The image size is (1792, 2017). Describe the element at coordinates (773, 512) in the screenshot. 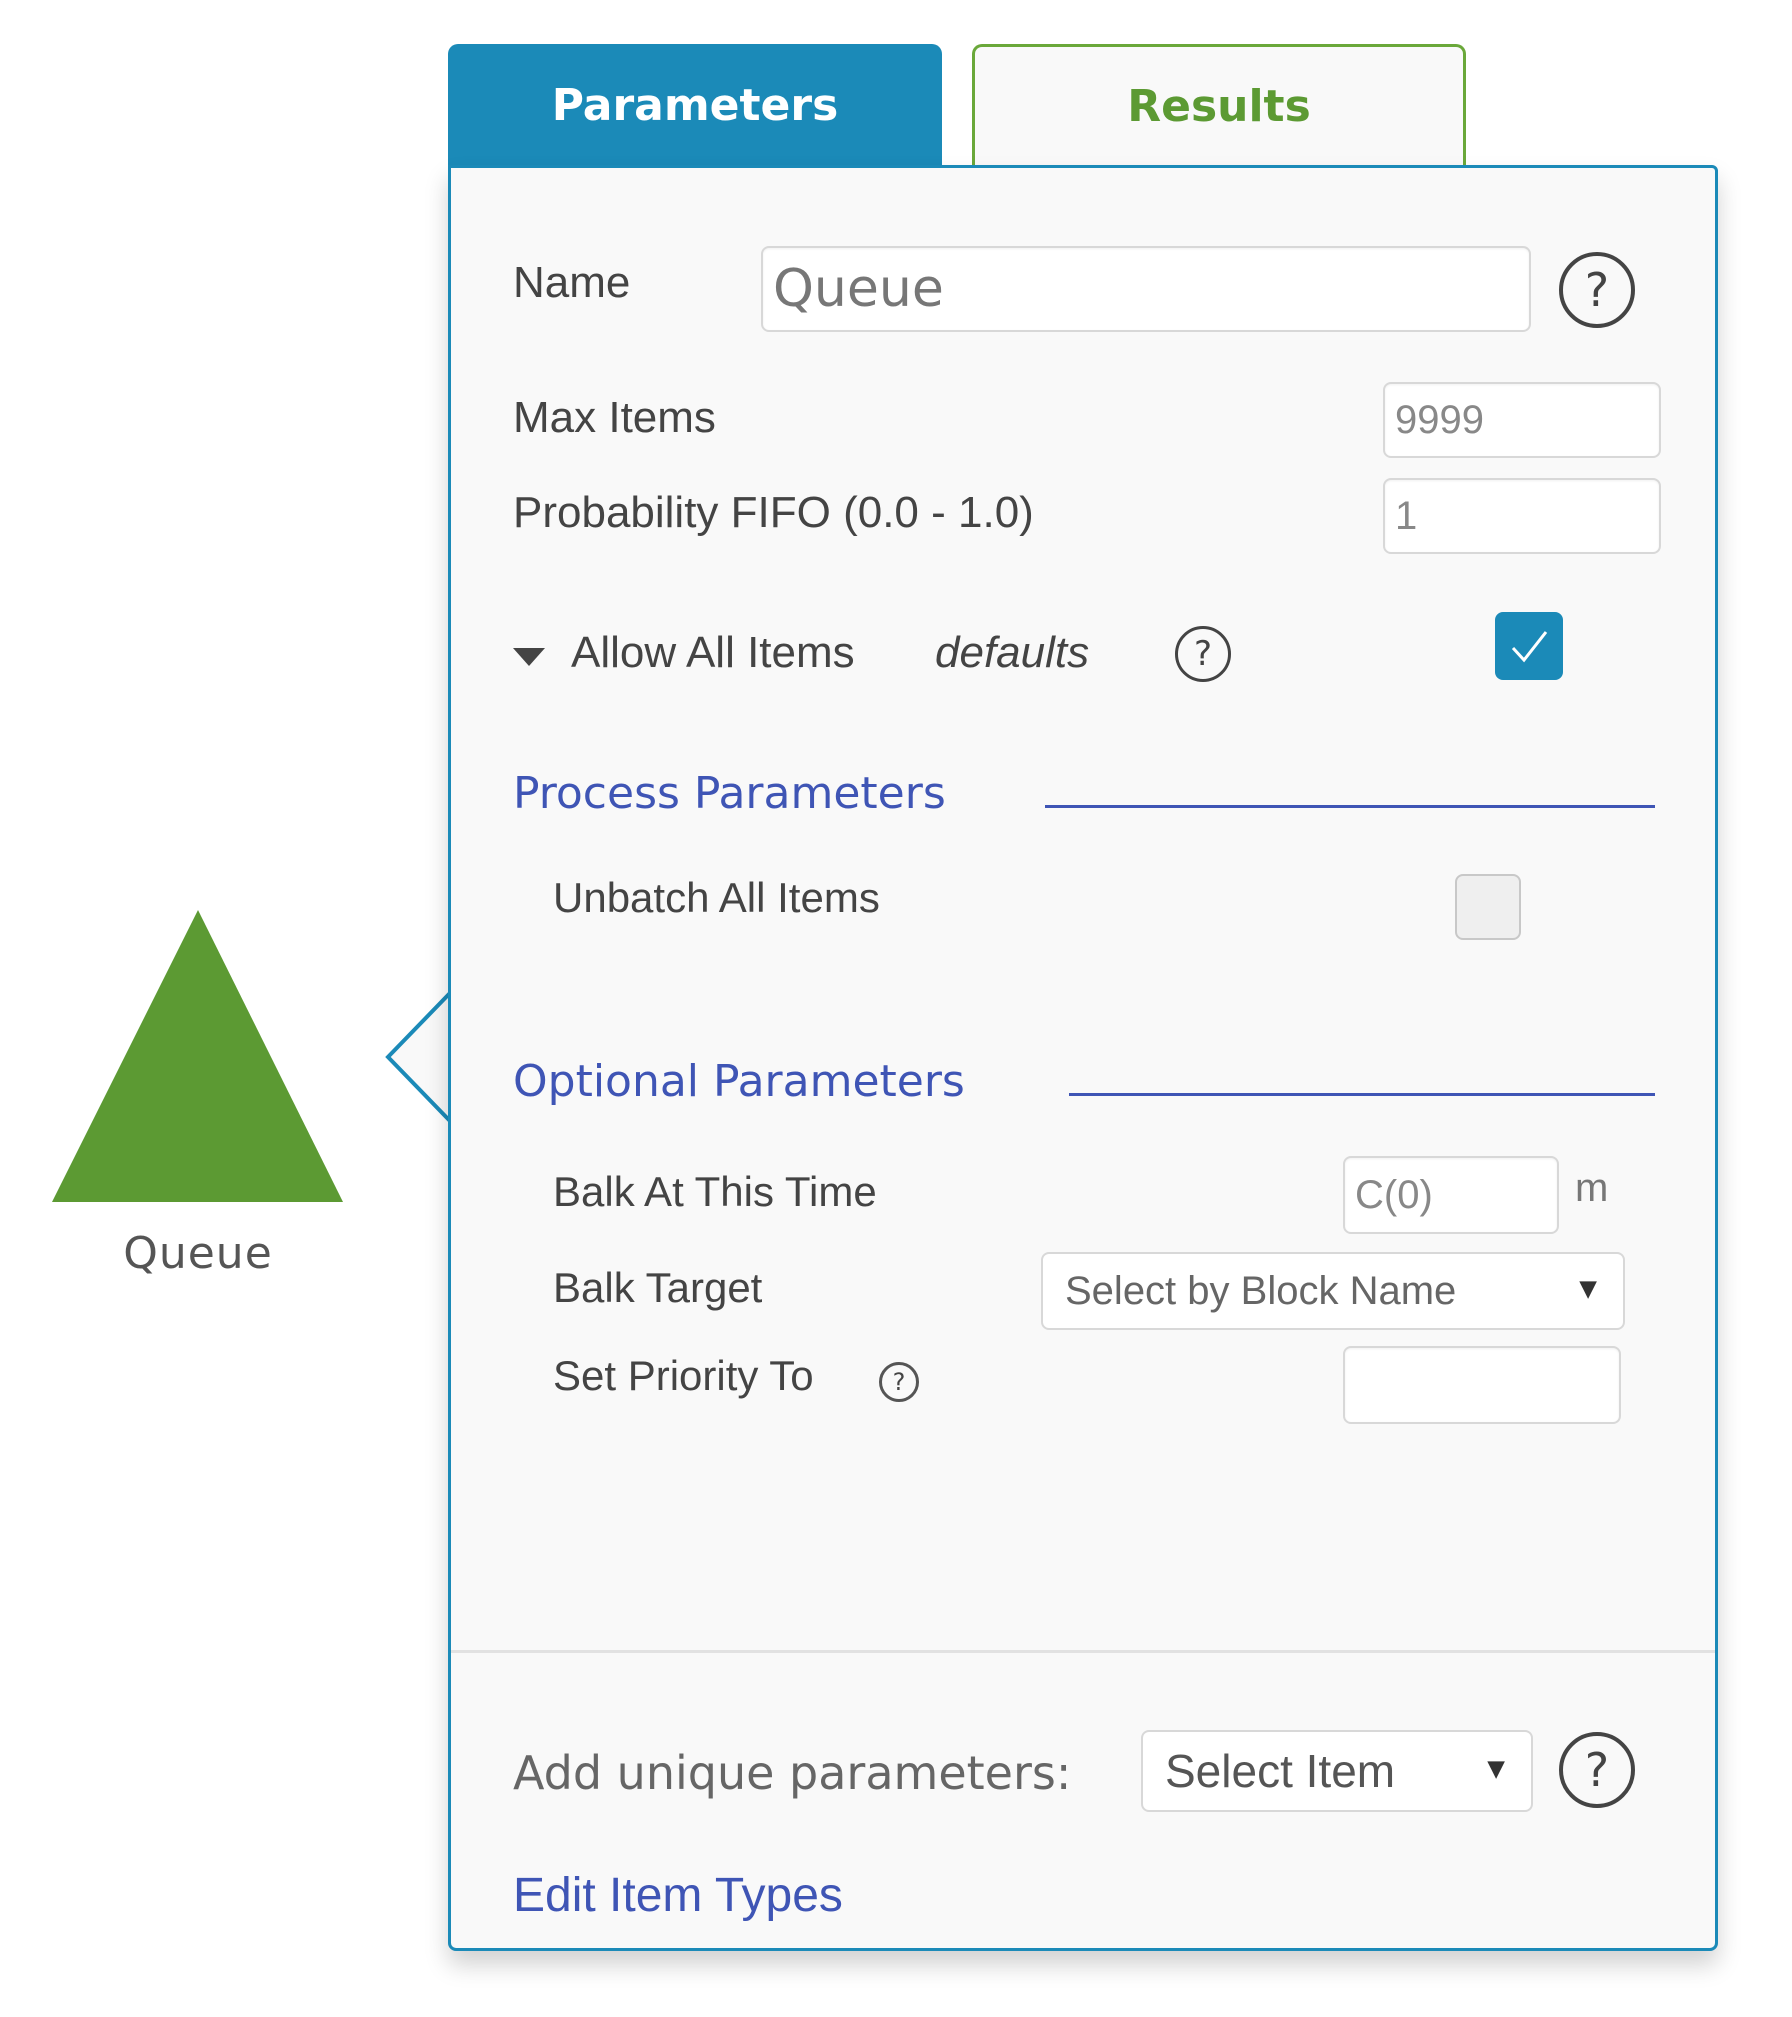

I see `probability-fifo-label: Probability FIFO (0.0 - 1.0)` at that location.